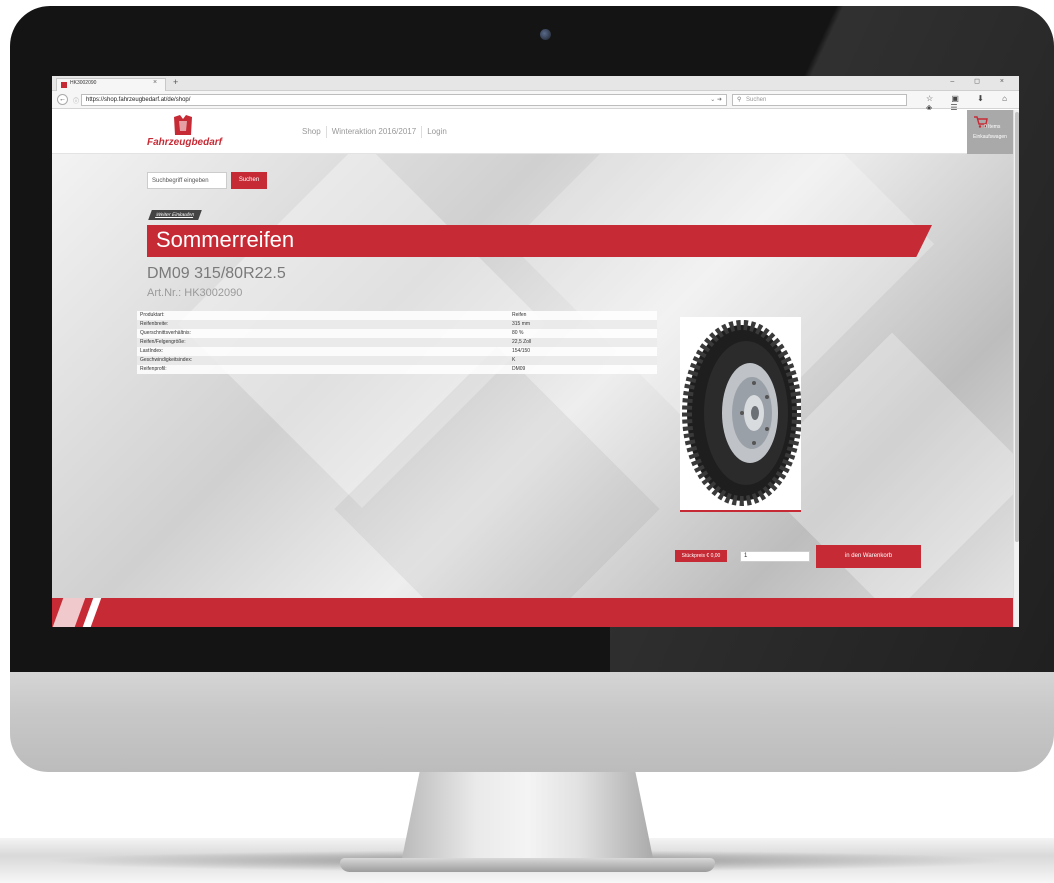 The image size is (1054, 883). I want to click on spec-row: Reifen/Felgengröße: 22,5 Zoll, so click(397, 342).